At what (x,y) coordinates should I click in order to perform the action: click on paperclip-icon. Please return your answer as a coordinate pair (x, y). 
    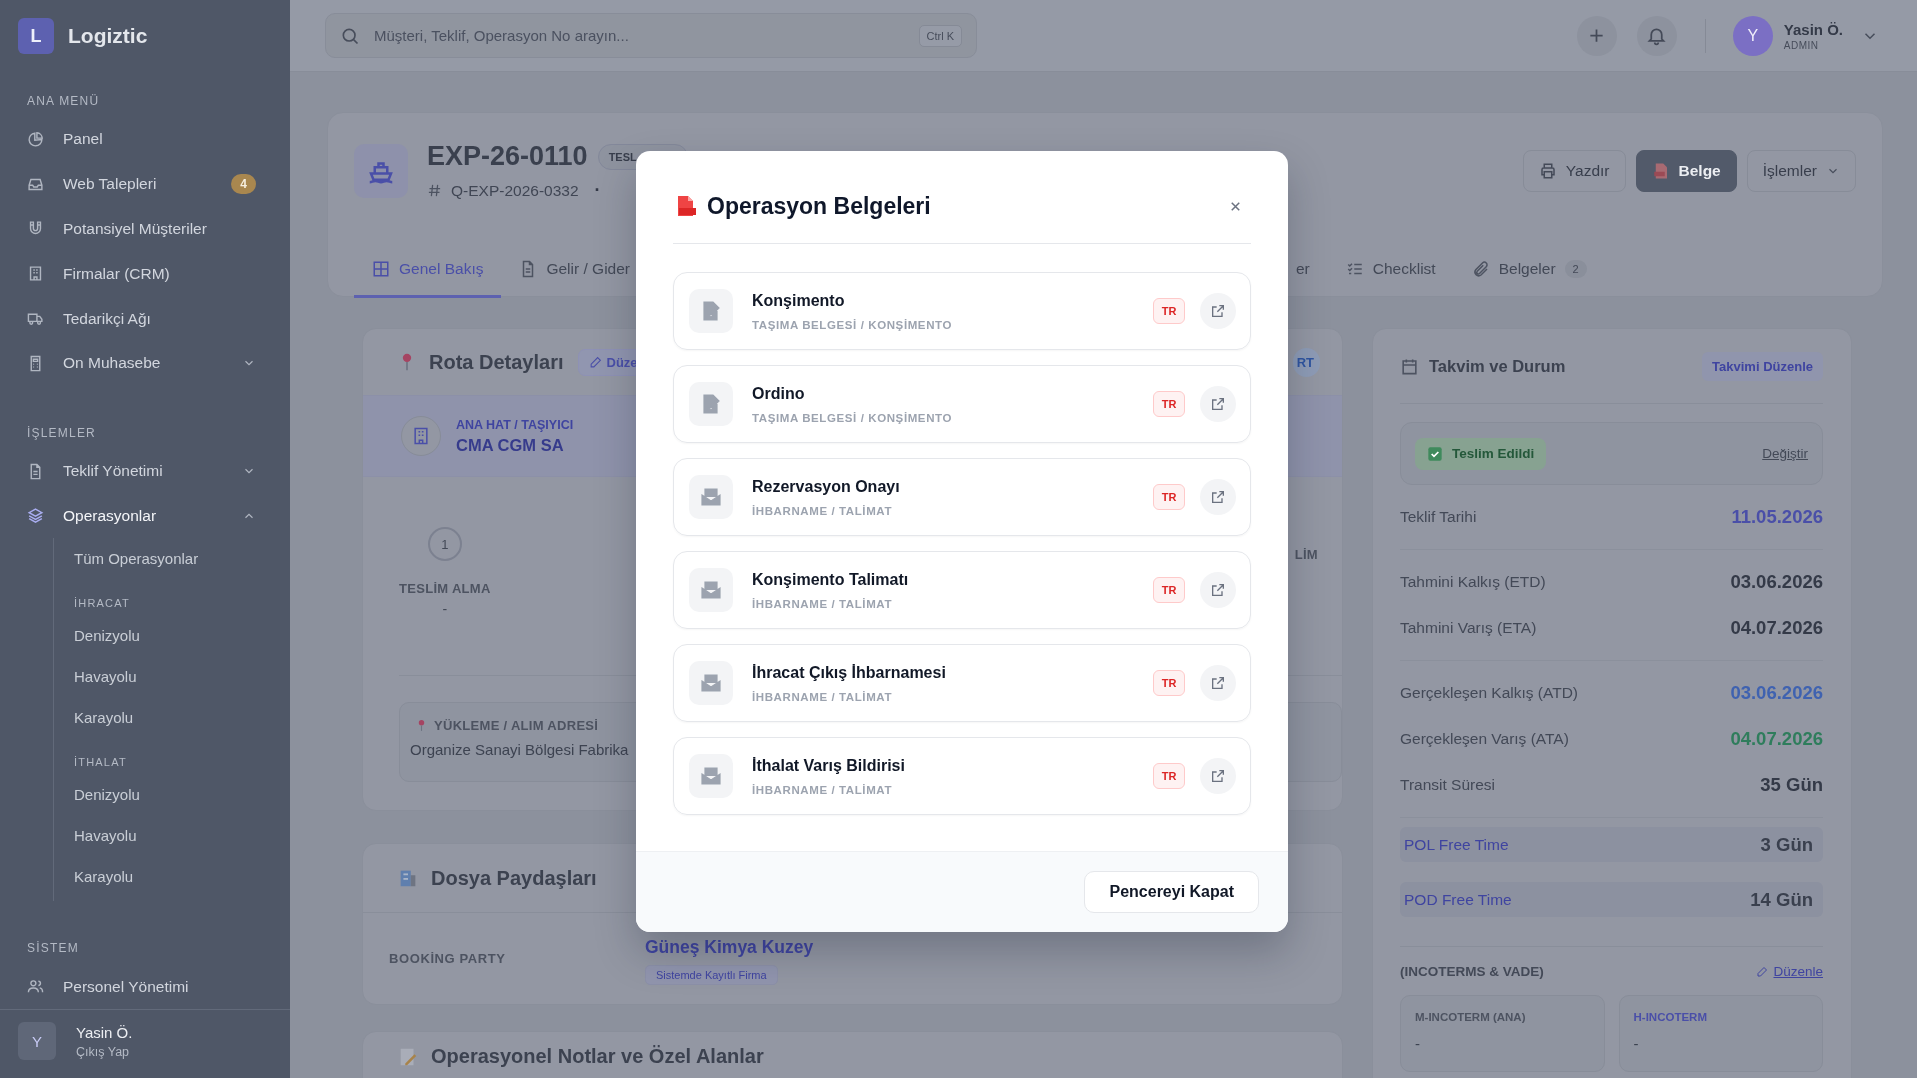
    Looking at the image, I should click on (1480, 268).